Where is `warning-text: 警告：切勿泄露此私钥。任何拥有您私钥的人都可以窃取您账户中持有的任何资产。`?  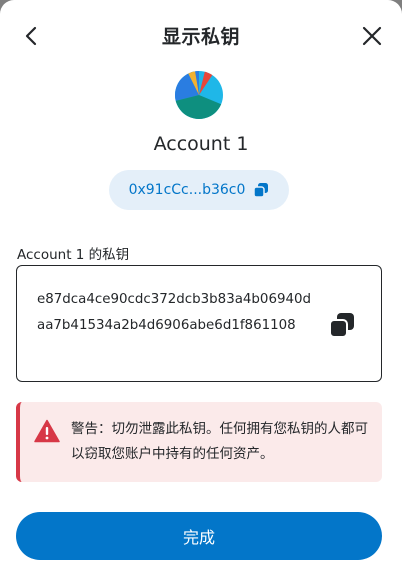 warning-text: 警告：切勿泄露此私钥。任何拥有您私钥的人都可以窃取您账户中持有的任何资产。 is located at coordinates (219, 441).